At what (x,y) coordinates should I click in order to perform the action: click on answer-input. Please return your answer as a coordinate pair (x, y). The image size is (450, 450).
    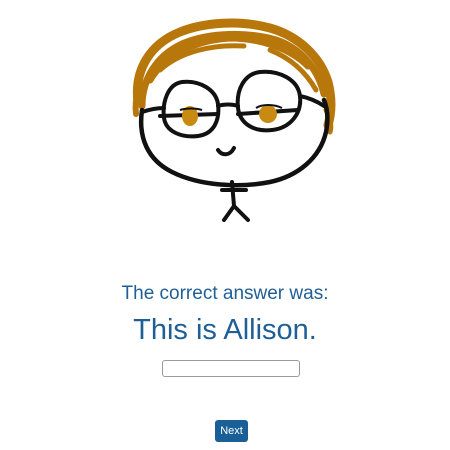
    Looking at the image, I should click on (231, 368).